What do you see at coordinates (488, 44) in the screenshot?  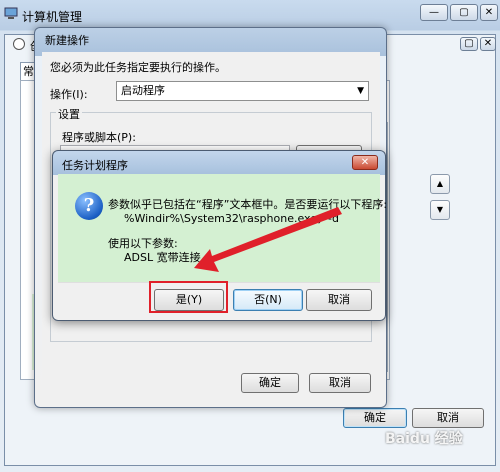 I see `task-close-button: ✕` at bounding box center [488, 44].